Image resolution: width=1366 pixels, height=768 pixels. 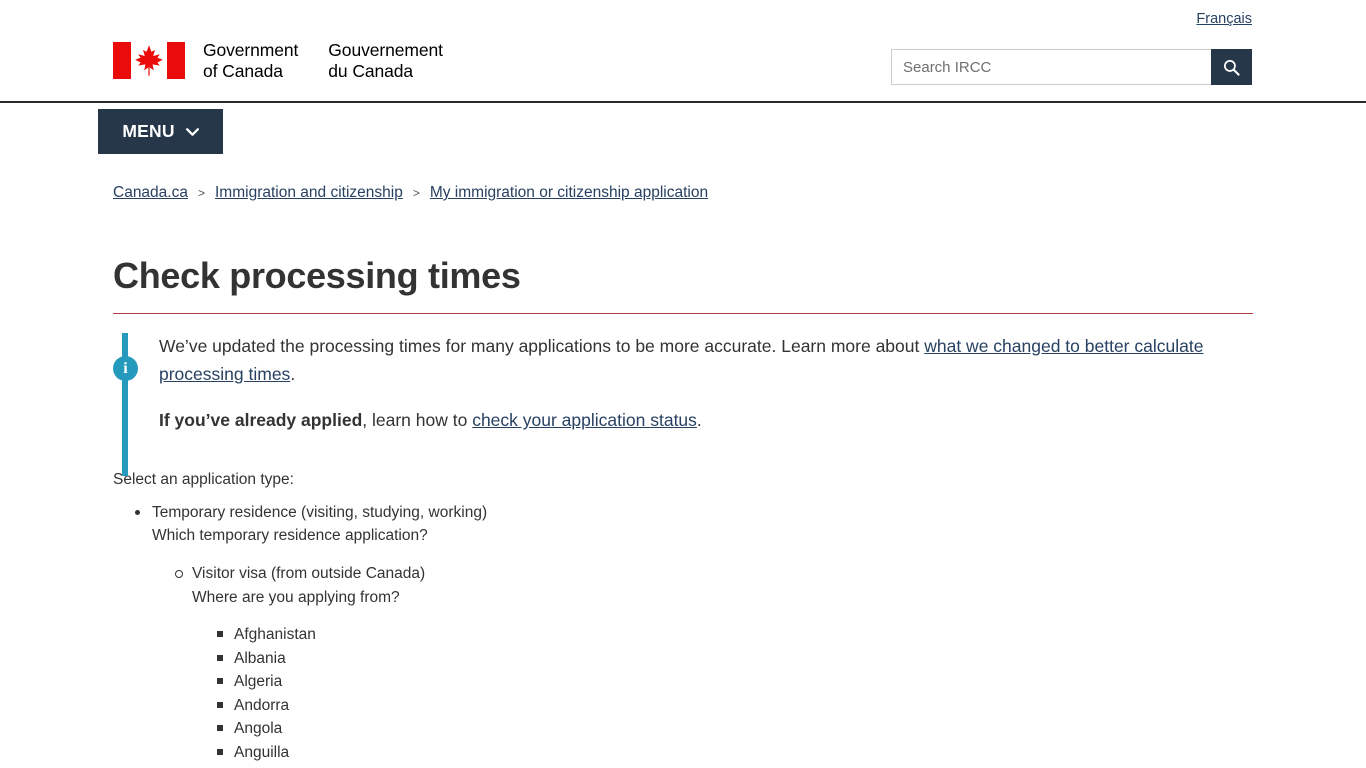 I want to click on list-item: Angola, so click(x=735, y=729).